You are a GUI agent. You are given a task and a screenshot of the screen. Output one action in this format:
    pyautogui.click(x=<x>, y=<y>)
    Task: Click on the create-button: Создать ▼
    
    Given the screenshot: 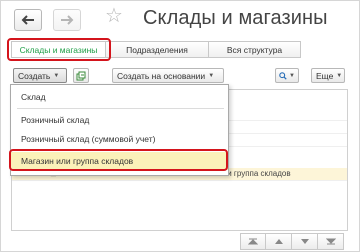 What is the action you would take?
    pyautogui.click(x=40, y=75)
    